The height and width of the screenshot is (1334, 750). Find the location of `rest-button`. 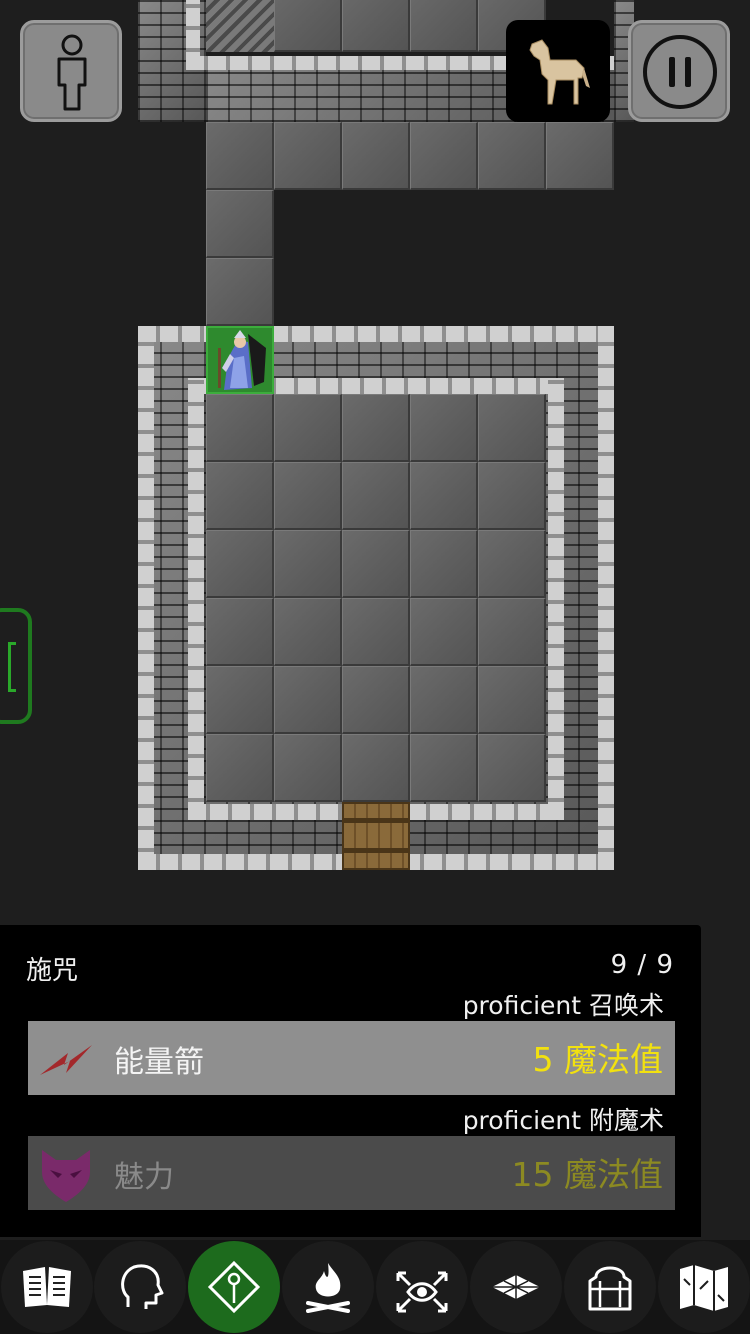

rest-button is located at coordinates (328, 1287).